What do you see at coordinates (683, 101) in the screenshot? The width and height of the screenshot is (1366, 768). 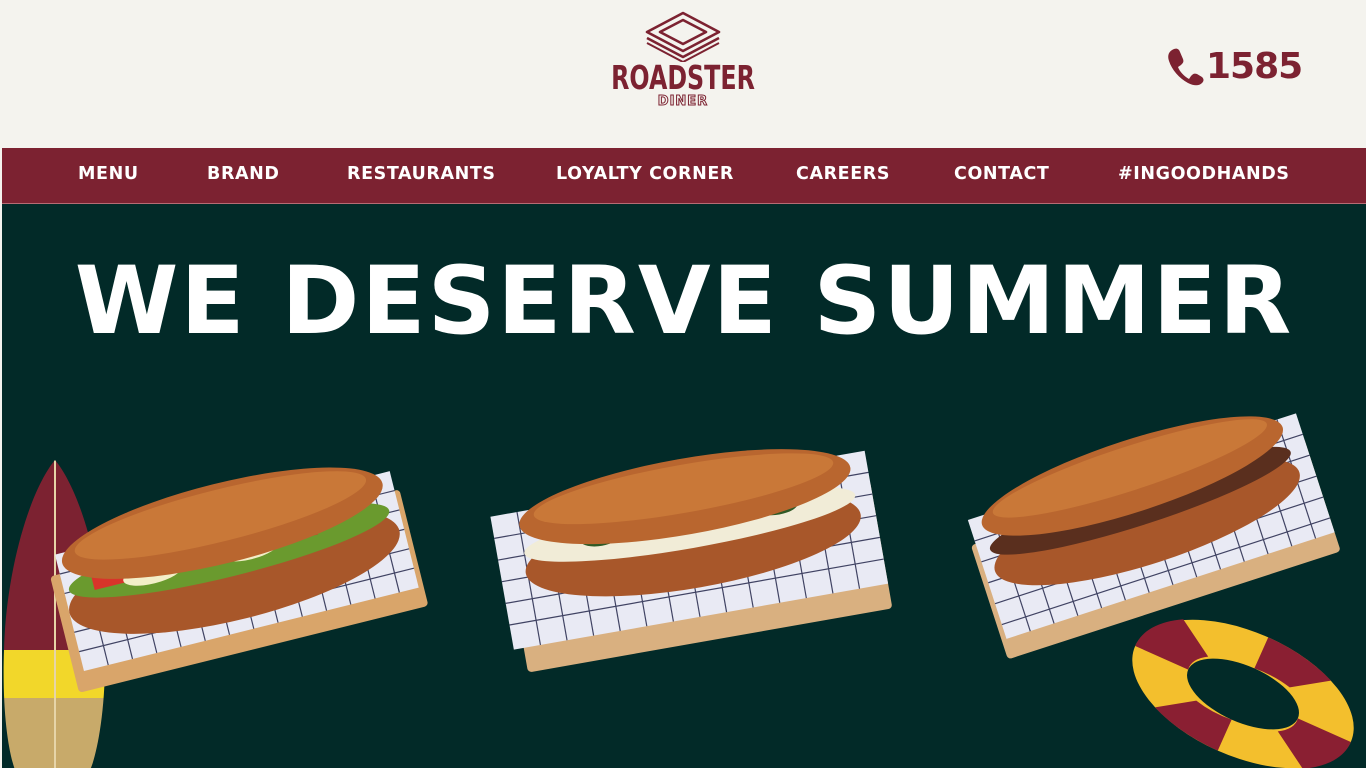 I see `logo-subtitle: DINER` at bounding box center [683, 101].